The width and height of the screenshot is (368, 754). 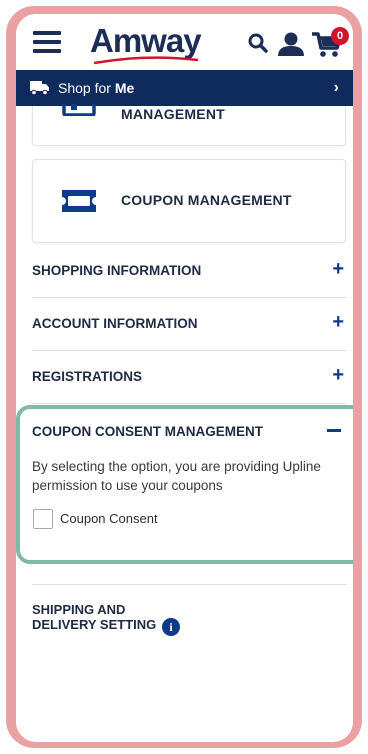 What do you see at coordinates (94, 624) in the screenshot?
I see `shipping-line-2: DELIVERY SETTING` at bounding box center [94, 624].